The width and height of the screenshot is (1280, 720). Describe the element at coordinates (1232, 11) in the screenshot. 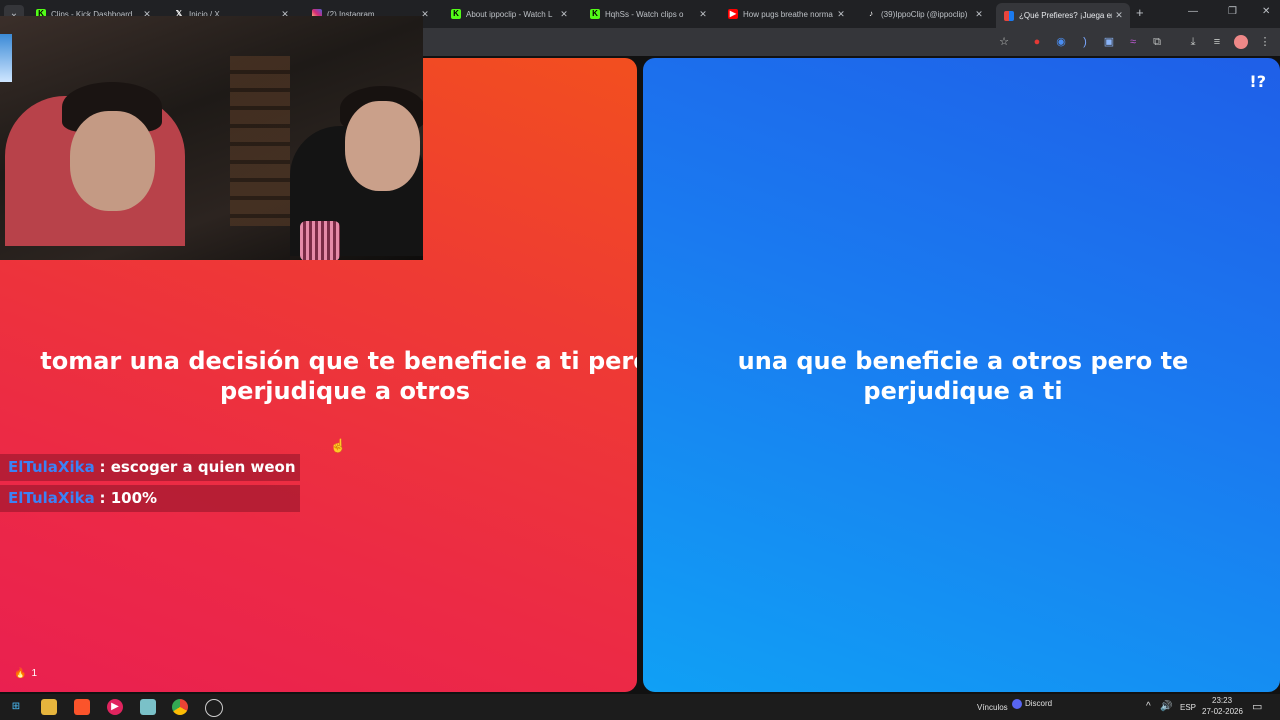

I see `restore-icon: ❐` at that location.